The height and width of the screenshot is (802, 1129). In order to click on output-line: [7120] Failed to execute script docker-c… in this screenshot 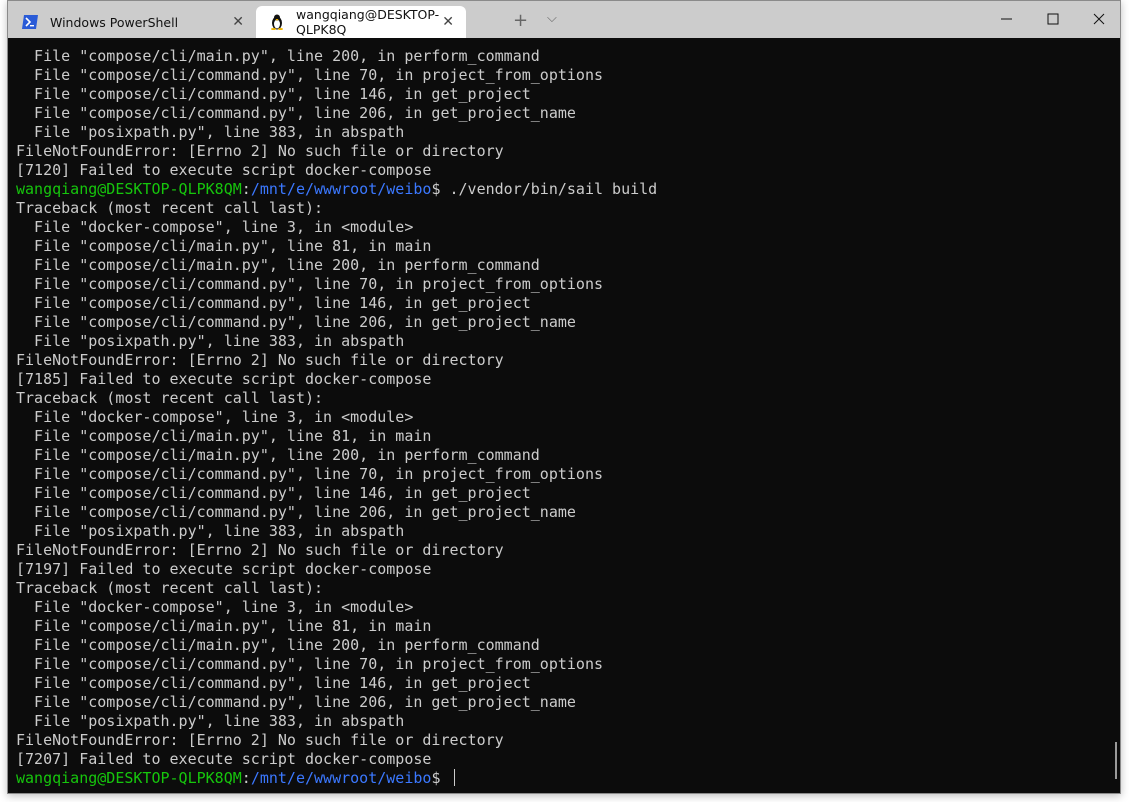, I will do `click(336, 170)`.